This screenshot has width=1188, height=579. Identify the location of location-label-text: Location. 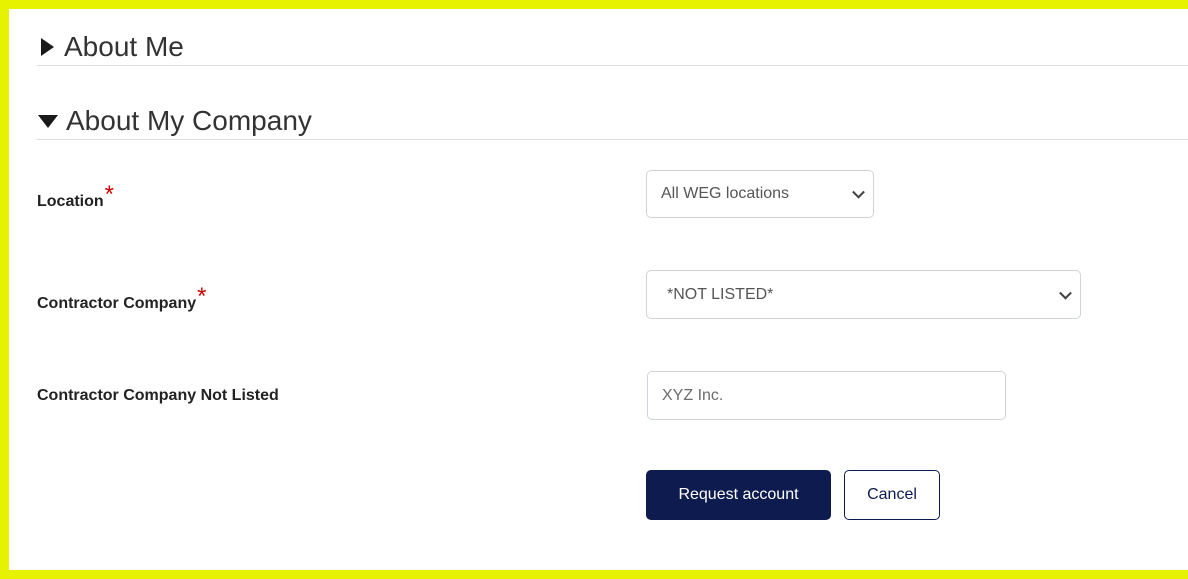
(70, 201).